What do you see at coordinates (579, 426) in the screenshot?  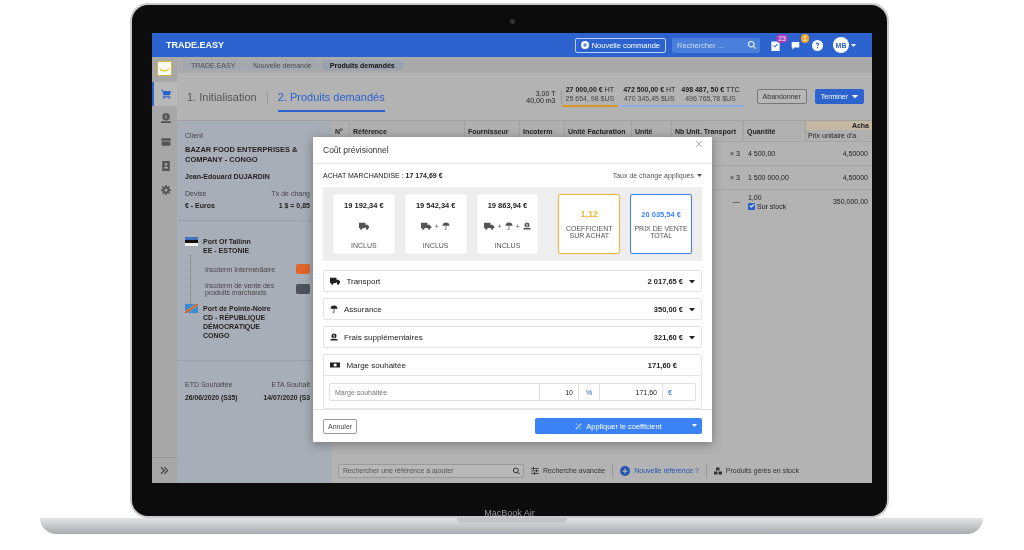 I see `magic-wand-icon` at bounding box center [579, 426].